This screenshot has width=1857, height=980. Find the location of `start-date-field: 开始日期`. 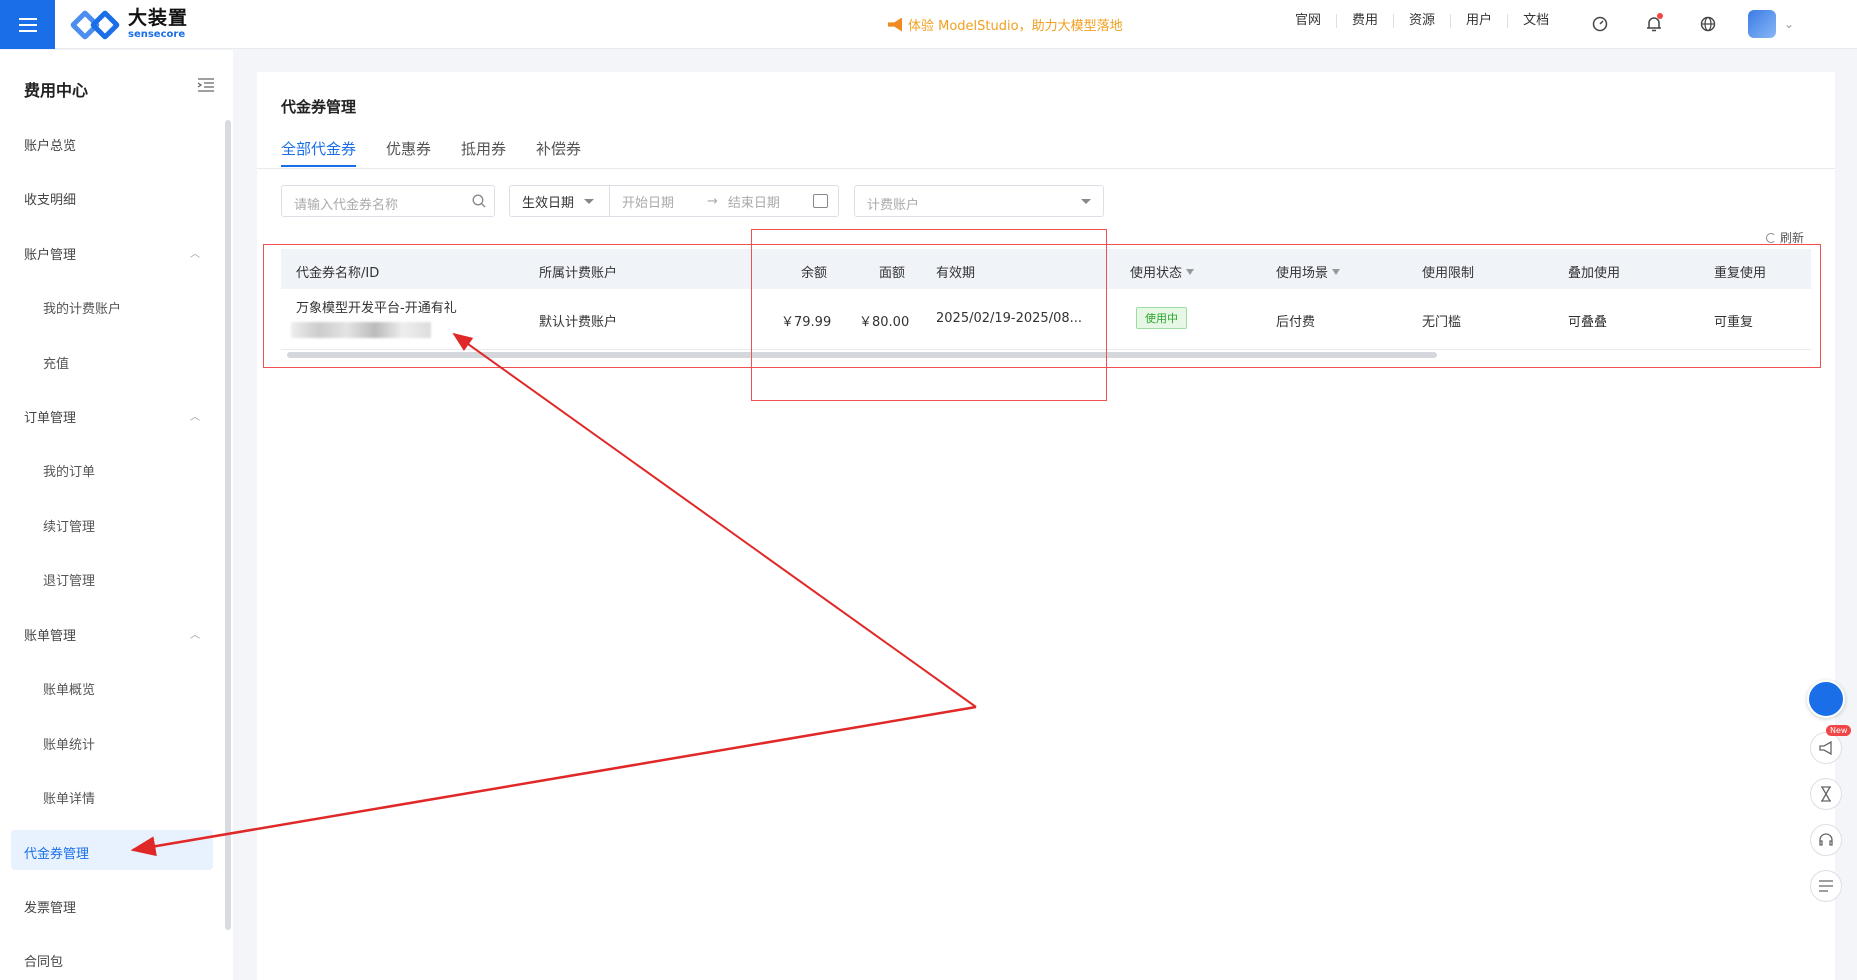

start-date-field: 开始日期 is located at coordinates (664, 201).